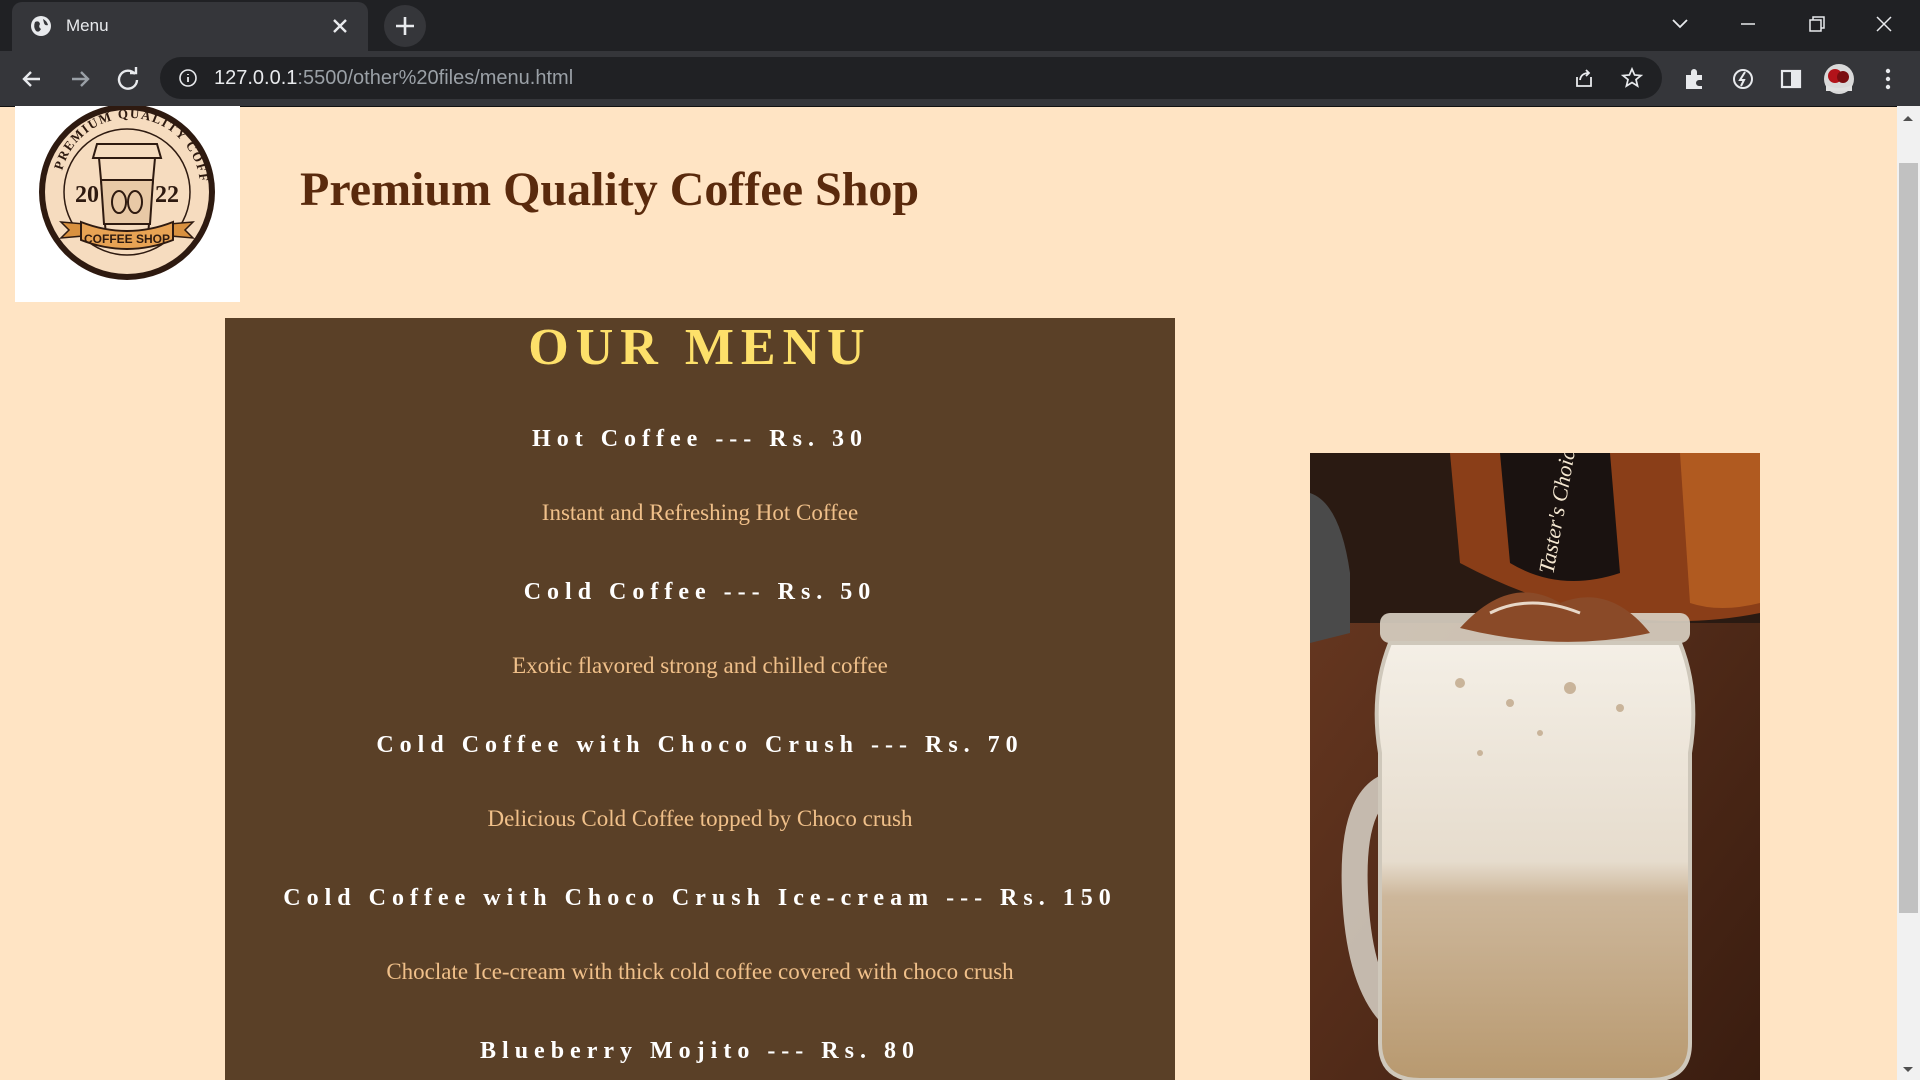 The width and height of the screenshot is (1920, 1080). What do you see at coordinates (1908, 1070) in the screenshot?
I see `scroll-down-arrow-icon` at bounding box center [1908, 1070].